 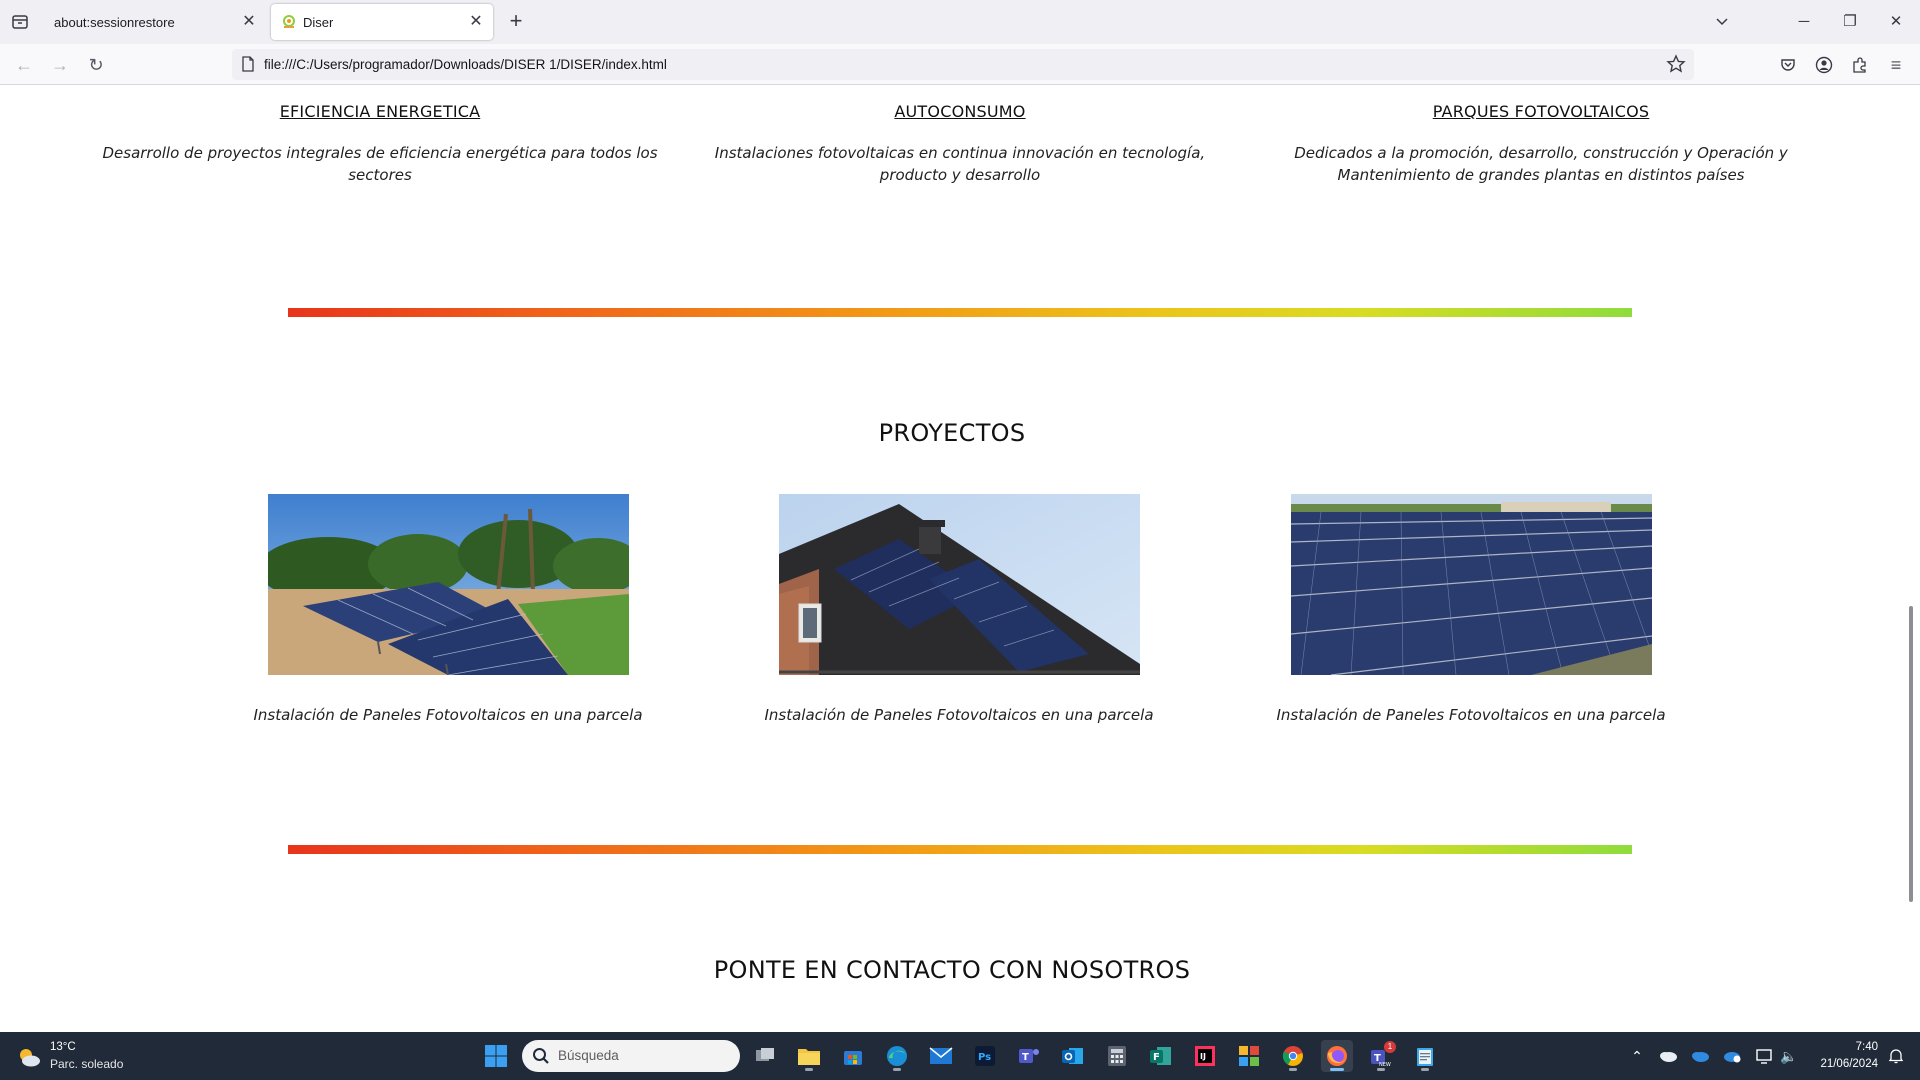 What do you see at coordinates (960, 111) in the screenshot?
I see `service-title: AUTOCONSUMO` at bounding box center [960, 111].